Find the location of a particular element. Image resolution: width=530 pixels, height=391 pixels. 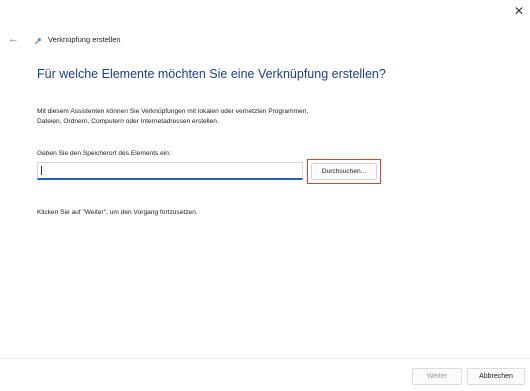

wizard-header: ← Verknüpfung erstellen is located at coordinates (64, 39).